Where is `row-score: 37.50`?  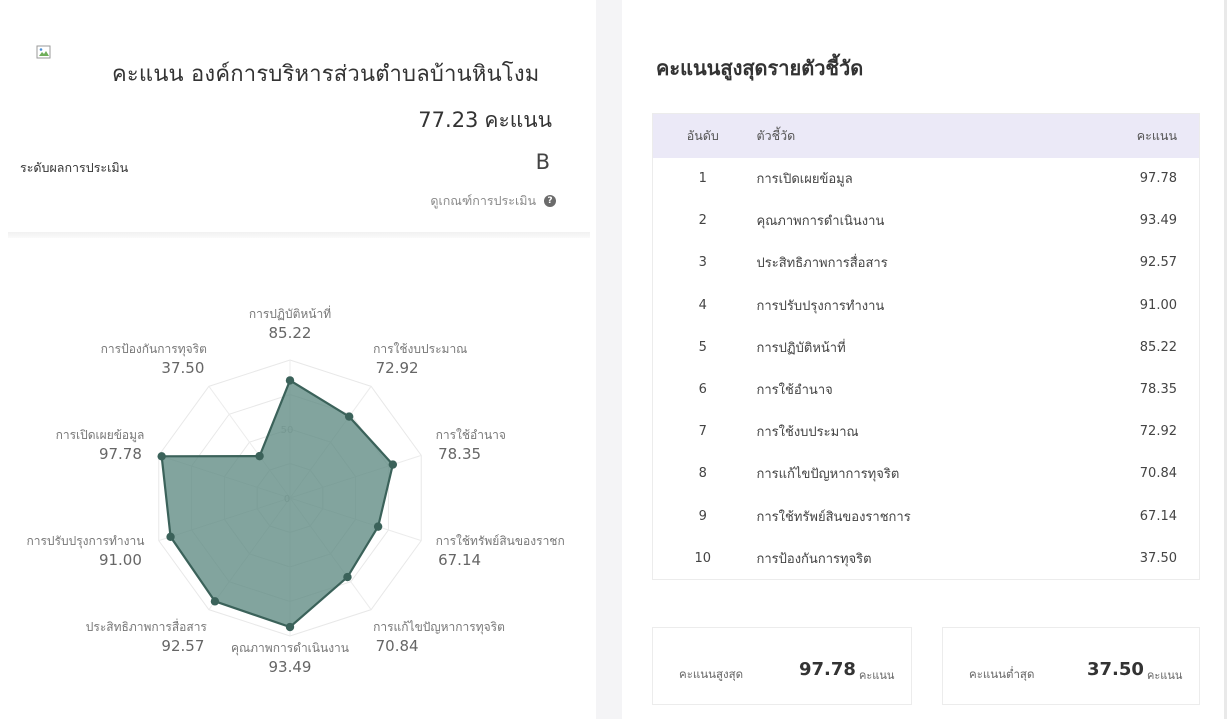 row-score: 37.50 is located at coordinates (1158, 558).